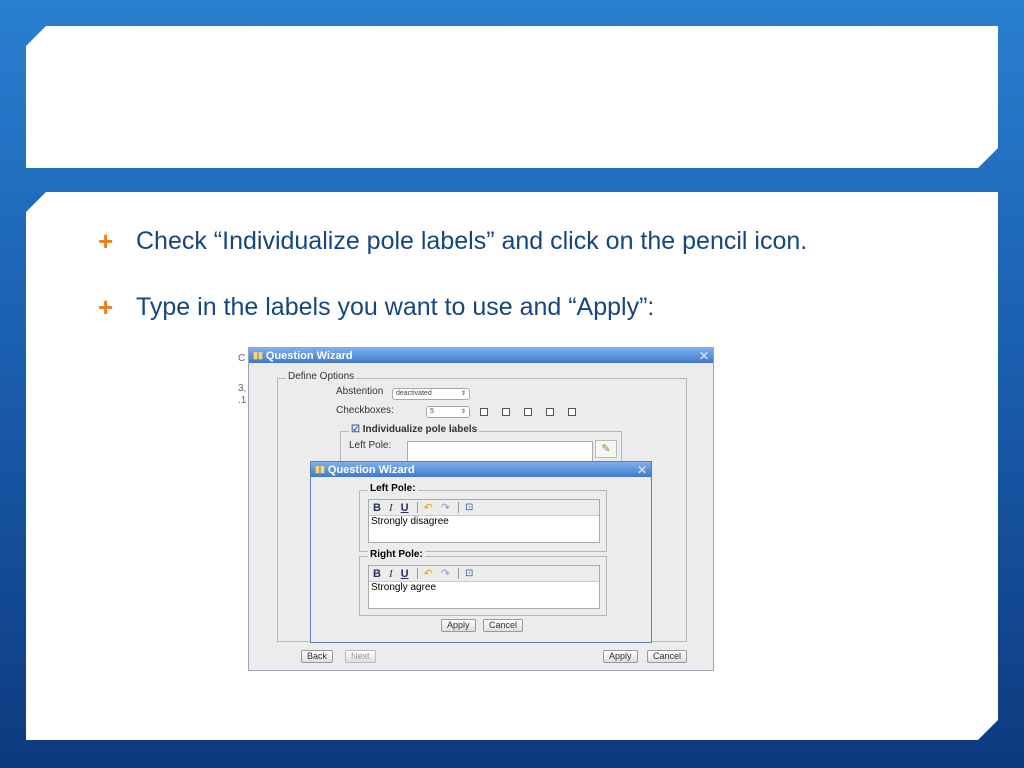 This screenshot has height=768, width=1024. What do you see at coordinates (321, 376) in the screenshot?
I see `define-options-legend: Define Options` at bounding box center [321, 376].